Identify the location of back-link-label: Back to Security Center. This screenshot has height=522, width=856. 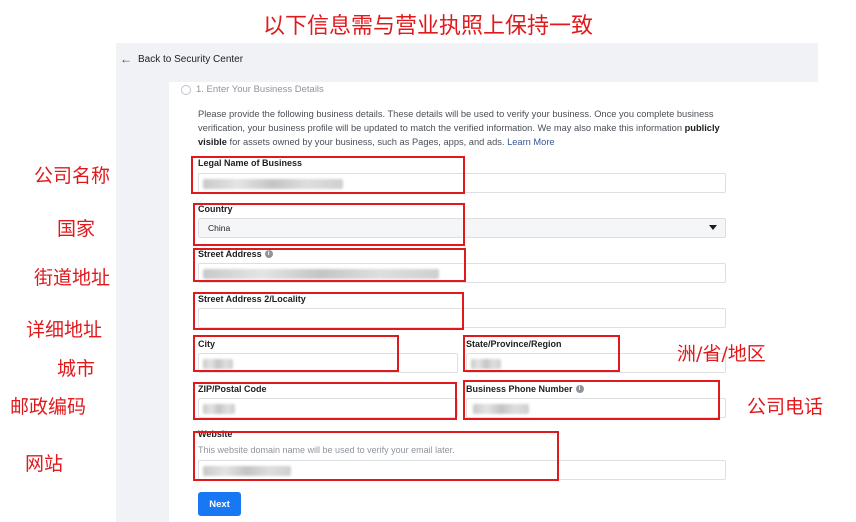
(191, 59).